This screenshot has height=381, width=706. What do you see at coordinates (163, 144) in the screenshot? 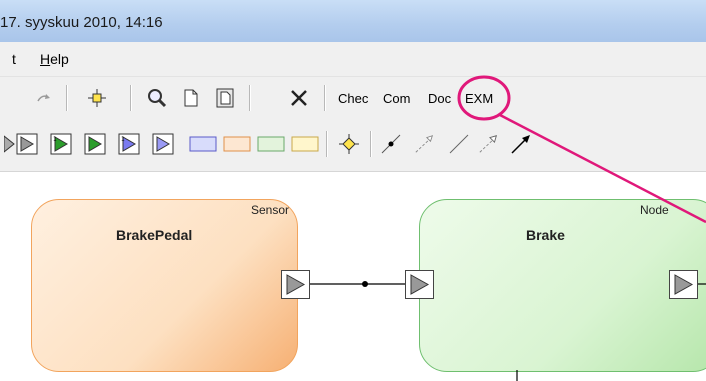
I see `in-port-blue-outline-tool-icon` at bounding box center [163, 144].